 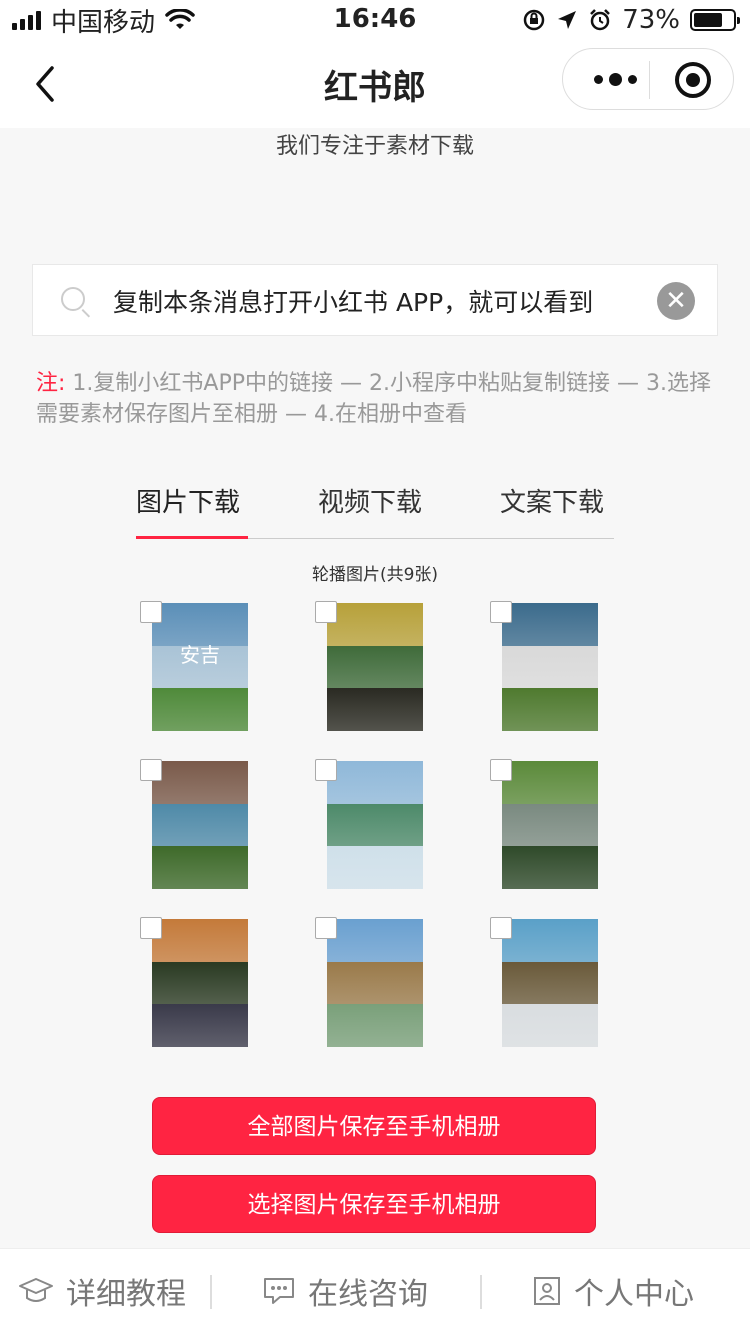 I want to click on status-right: 73%, so click(x=631, y=20).